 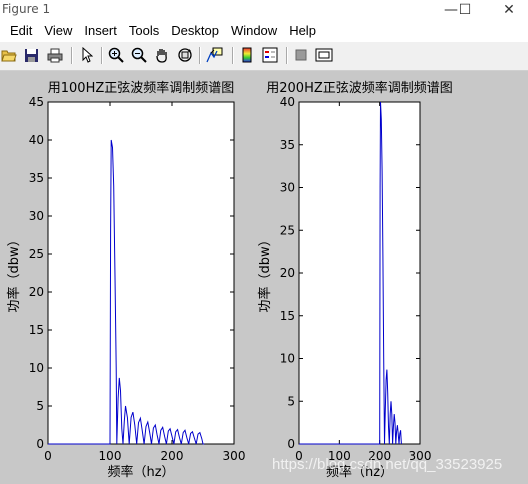 What do you see at coordinates (254, 31) in the screenshot?
I see `menu-window: Window` at bounding box center [254, 31].